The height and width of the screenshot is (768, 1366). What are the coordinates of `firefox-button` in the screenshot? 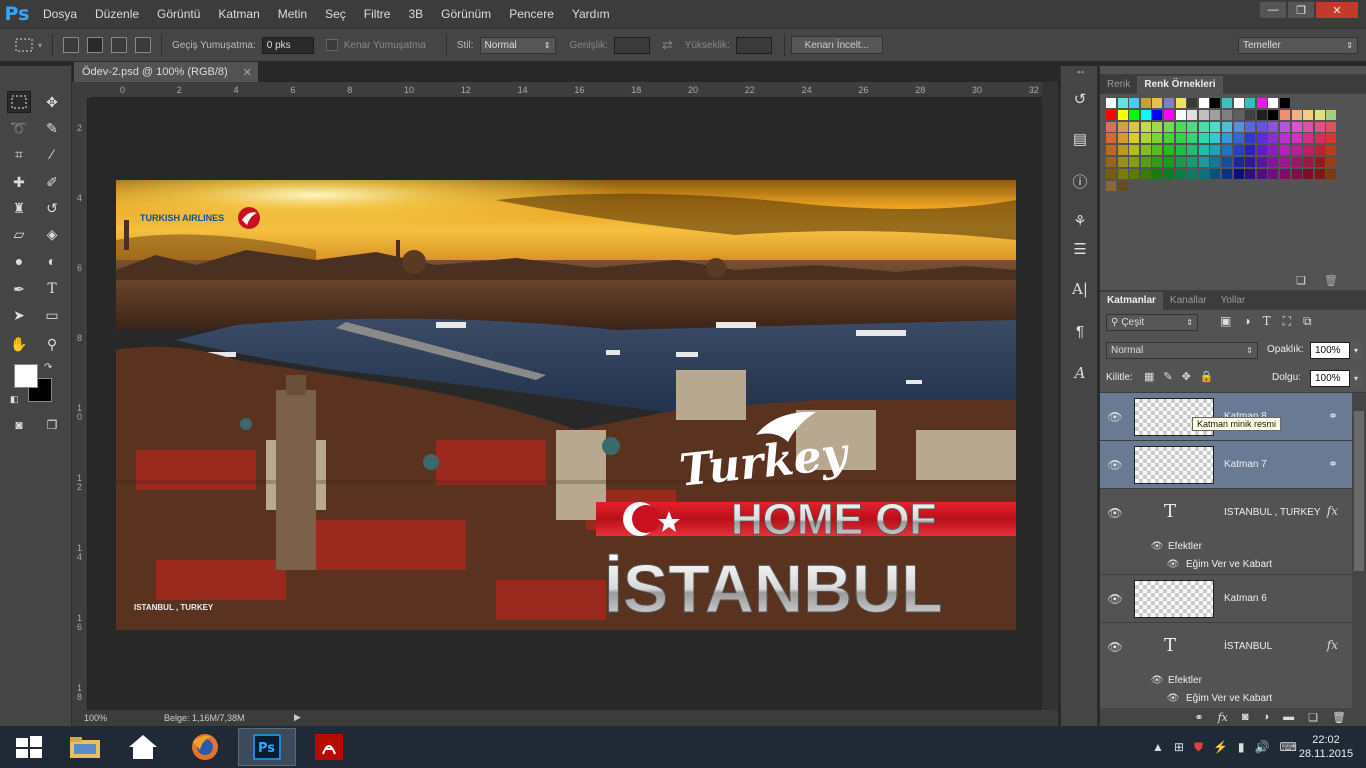 It's located at (205, 747).